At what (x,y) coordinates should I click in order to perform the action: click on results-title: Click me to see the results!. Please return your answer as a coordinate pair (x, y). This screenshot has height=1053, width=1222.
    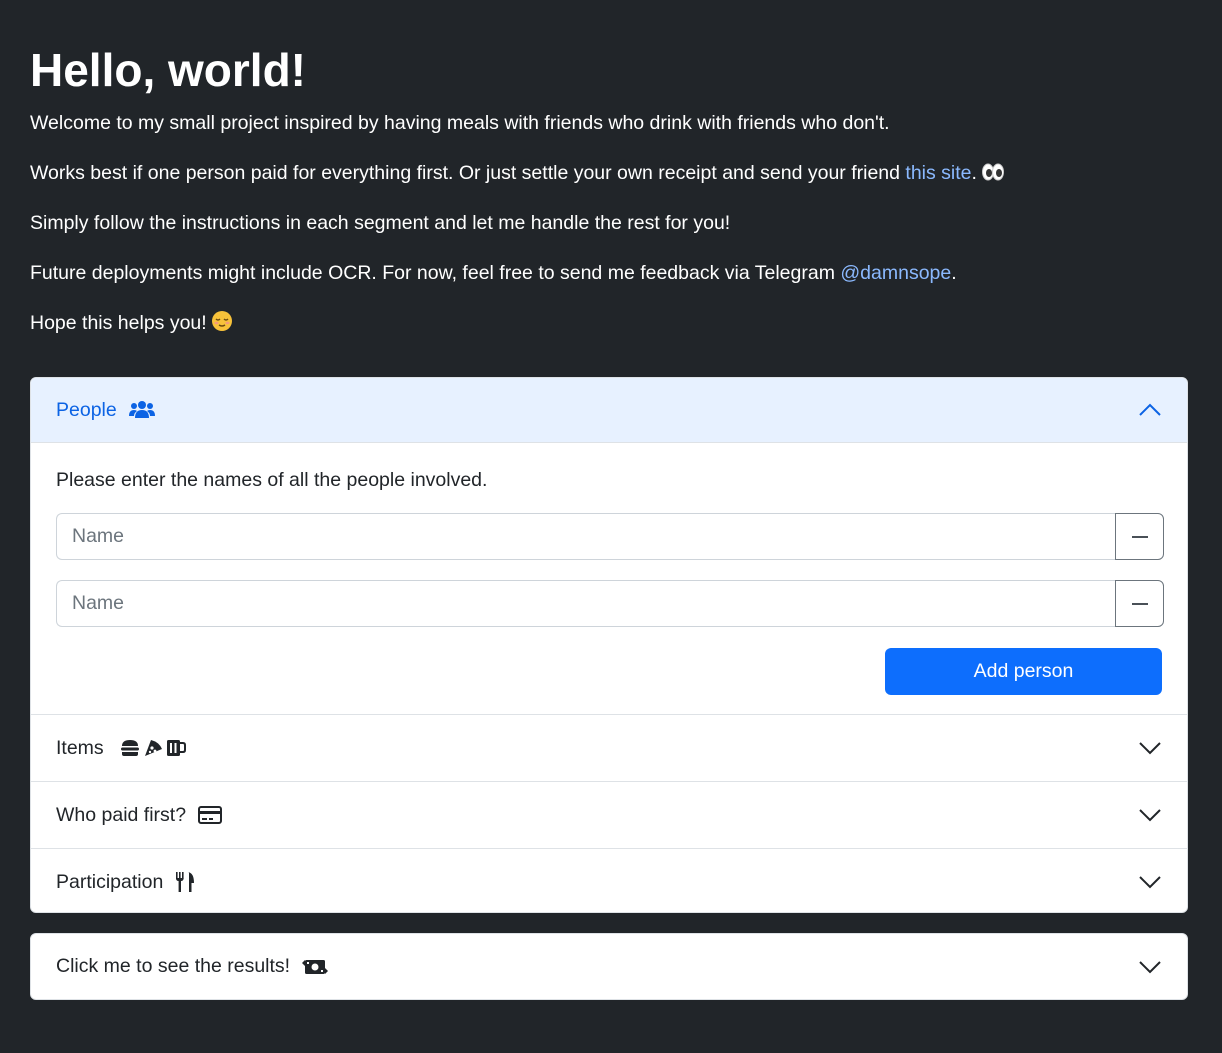
    Looking at the image, I should click on (173, 966).